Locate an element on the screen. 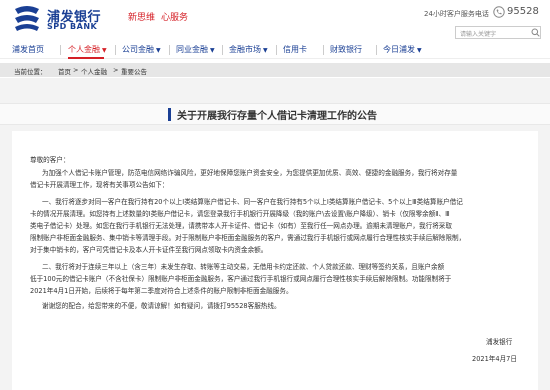 The height and width of the screenshot is (390, 550). nav-item-corporate-finance: 公司金融 ▼ is located at coordinates (141, 50).